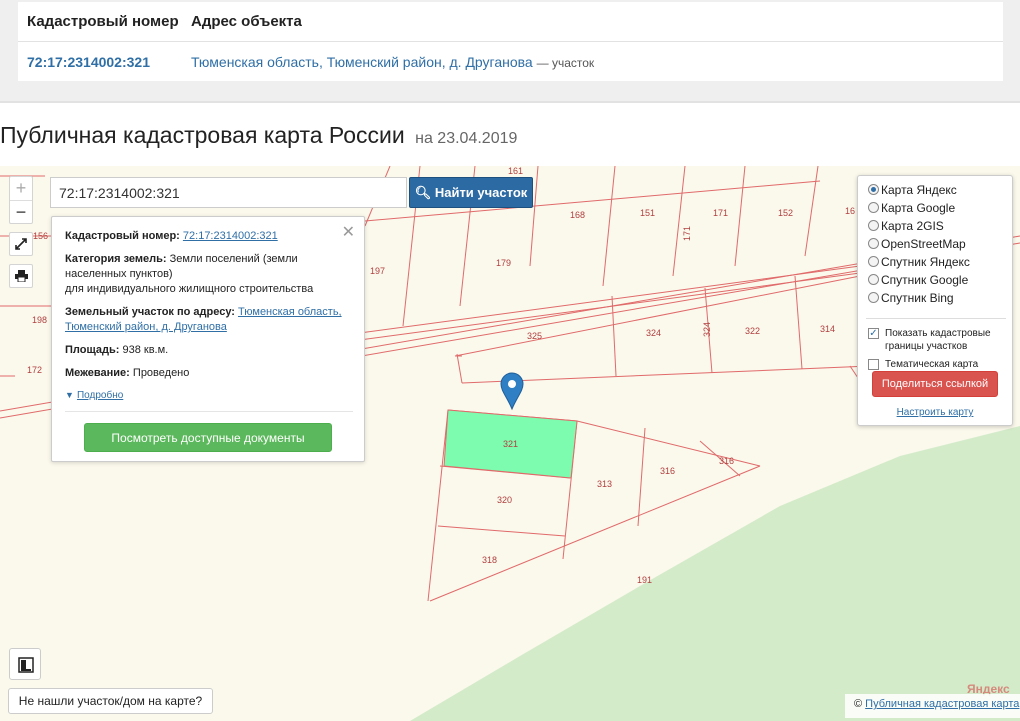  What do you see at coordinates (942, 704) in the screenshot?
I see `copyright-link: Публичная кадастровая карта` at bounding box center [942, 704].